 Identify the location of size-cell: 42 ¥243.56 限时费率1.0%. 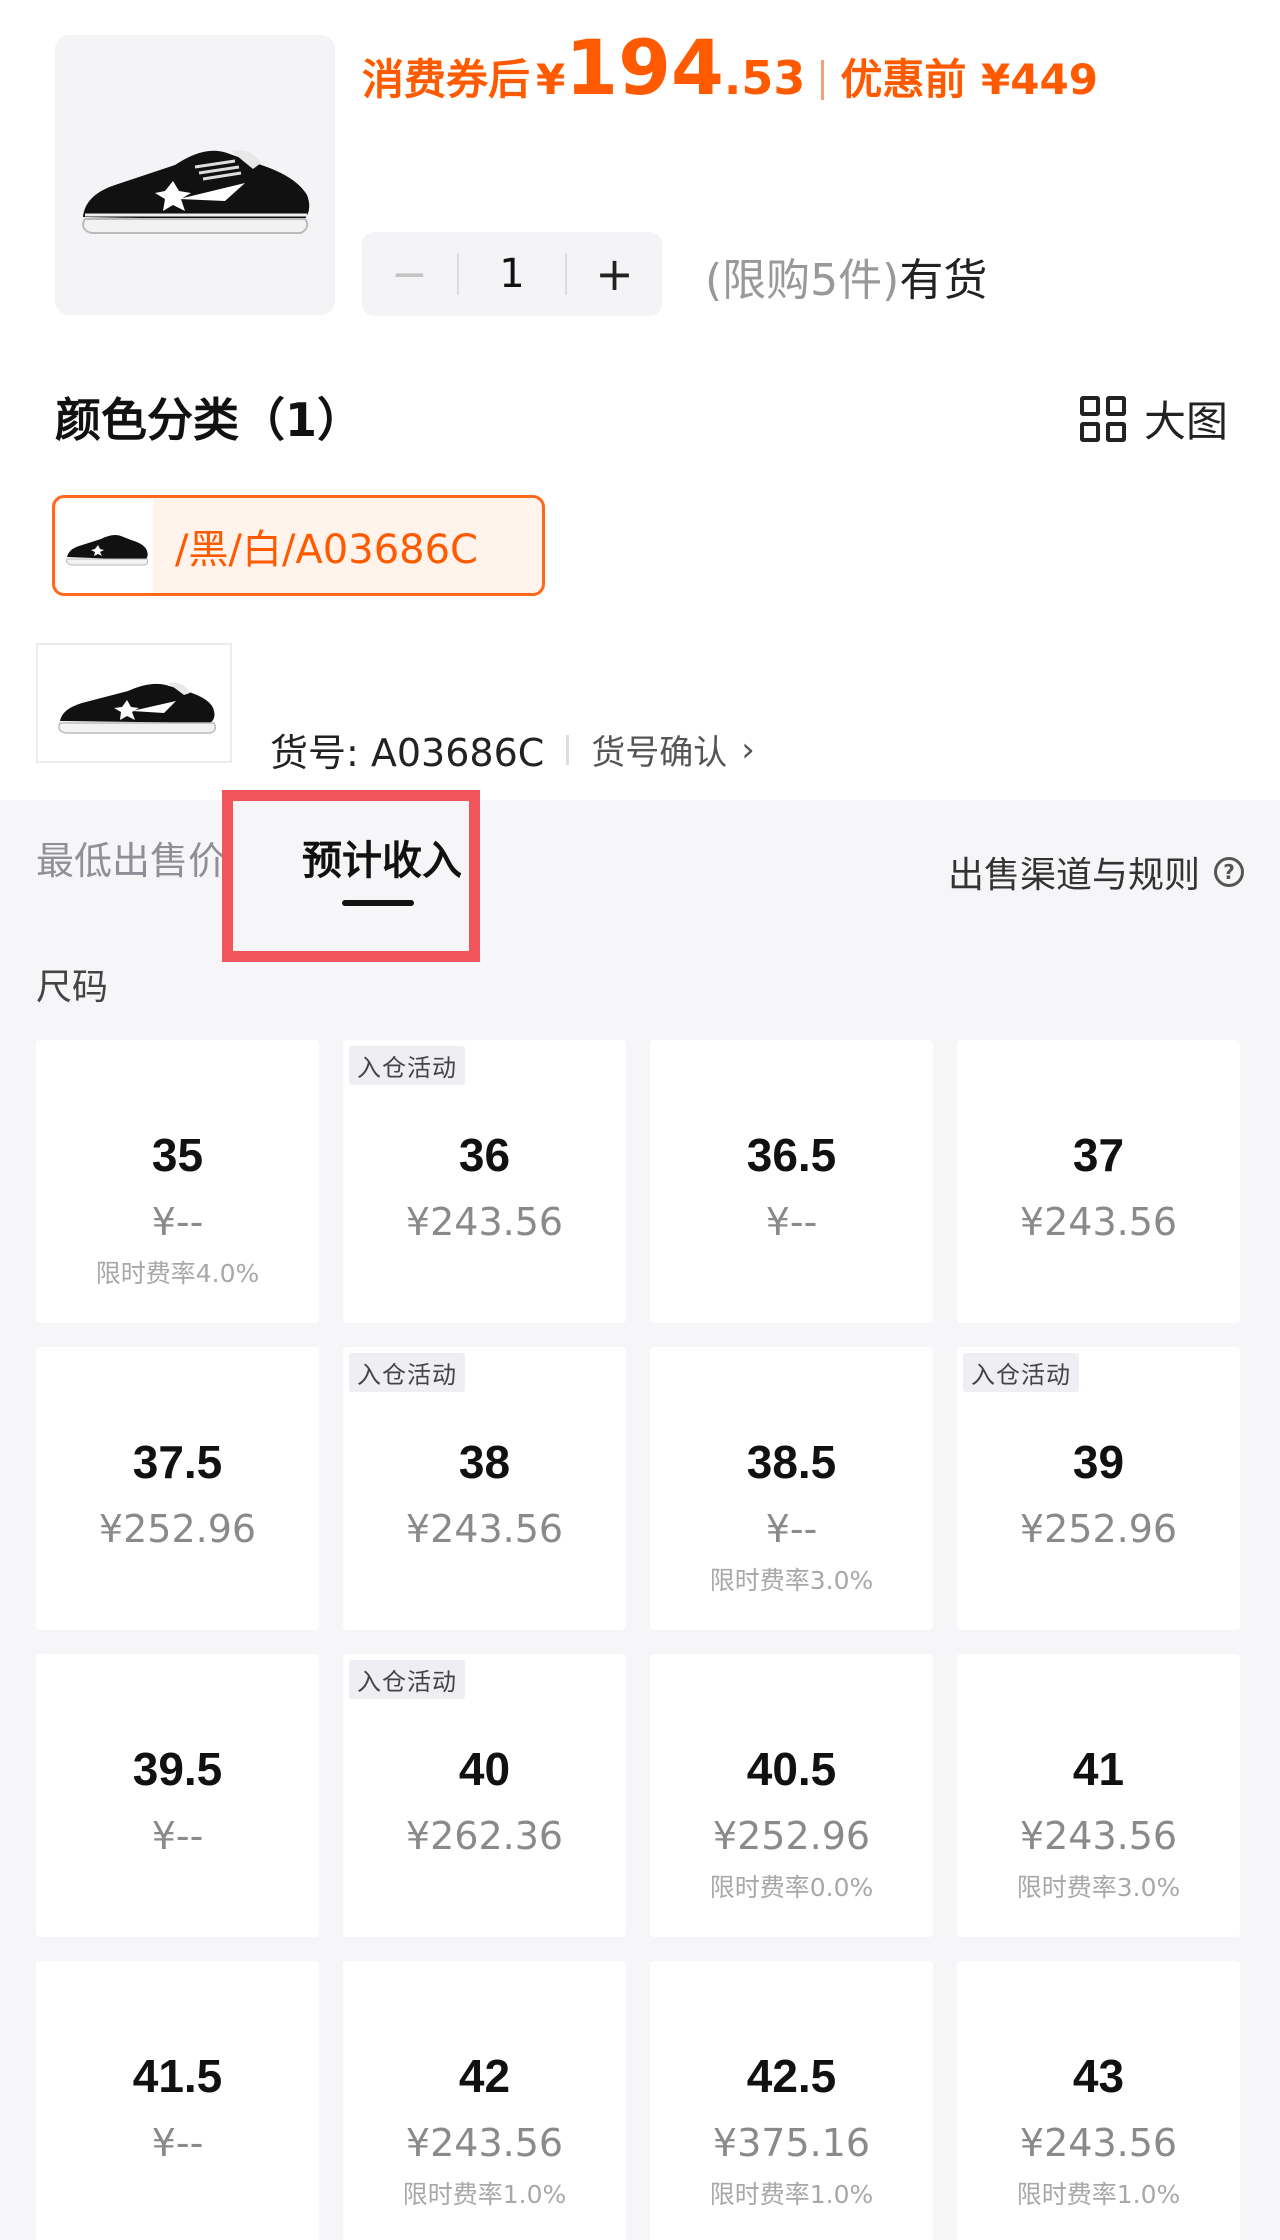
(484, 2100).